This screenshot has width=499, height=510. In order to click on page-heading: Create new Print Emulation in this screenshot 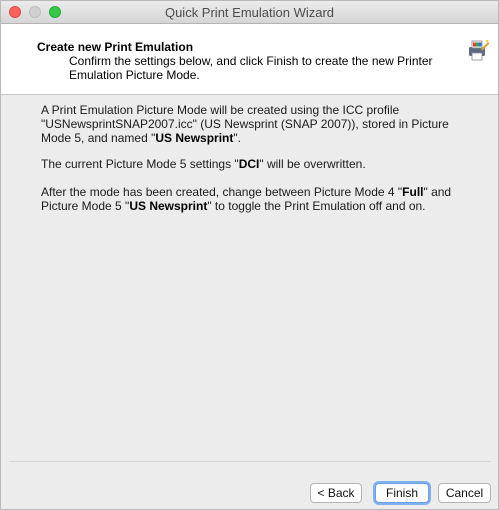, I will do `click(115, 47)`.